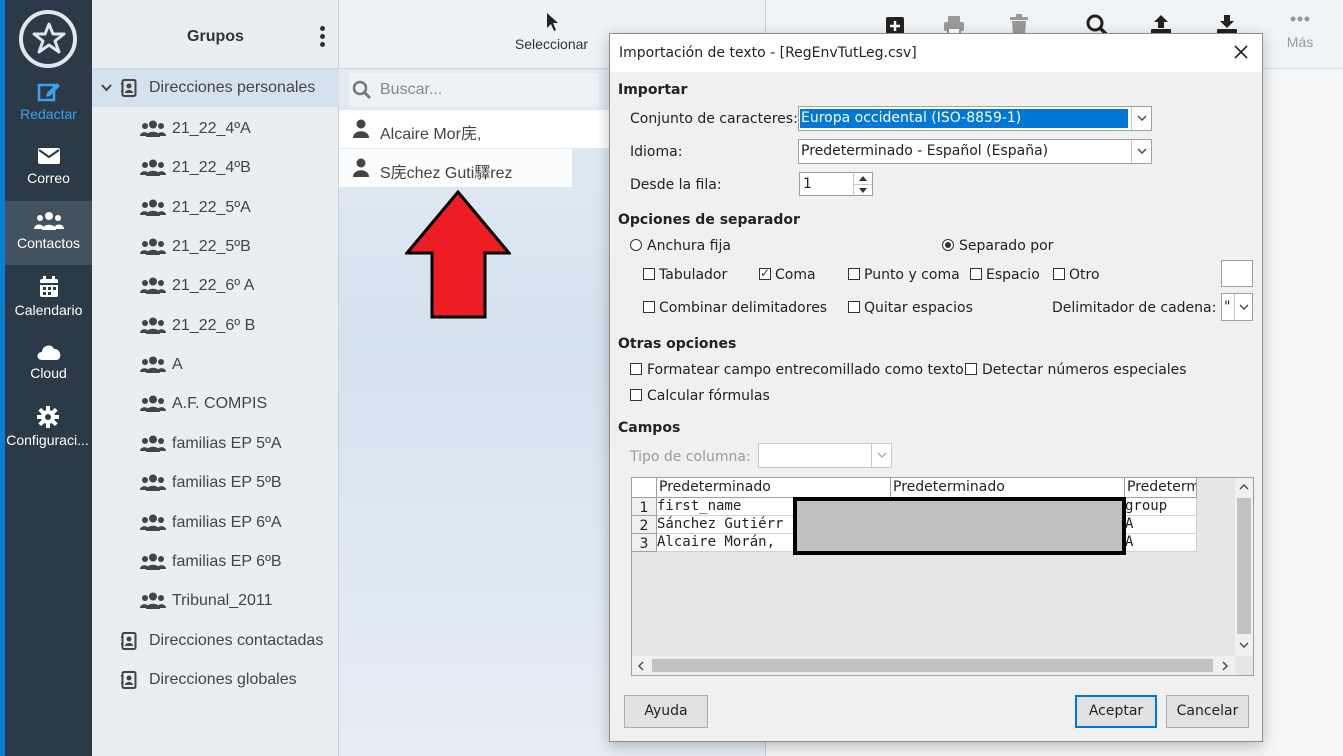 The width and height of the screenshot is (1343, 756). Describe the element at coordinates (215, 247) in the screenshot. I see `group-item: 21_22_5ºB` at that location.